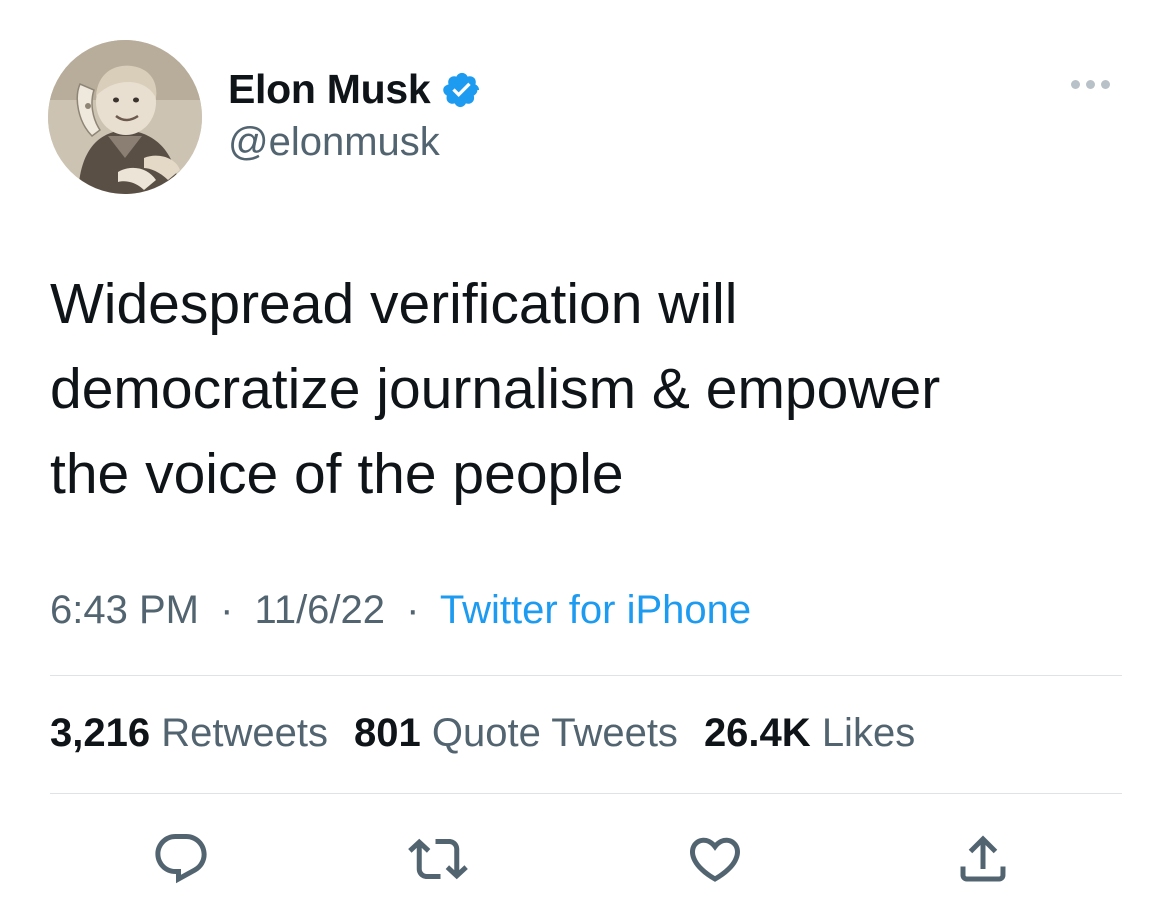 This screenshot has width=1169, height=910. I want to click on retweets-stat: 3,216 Retweets, so click(189, 733).